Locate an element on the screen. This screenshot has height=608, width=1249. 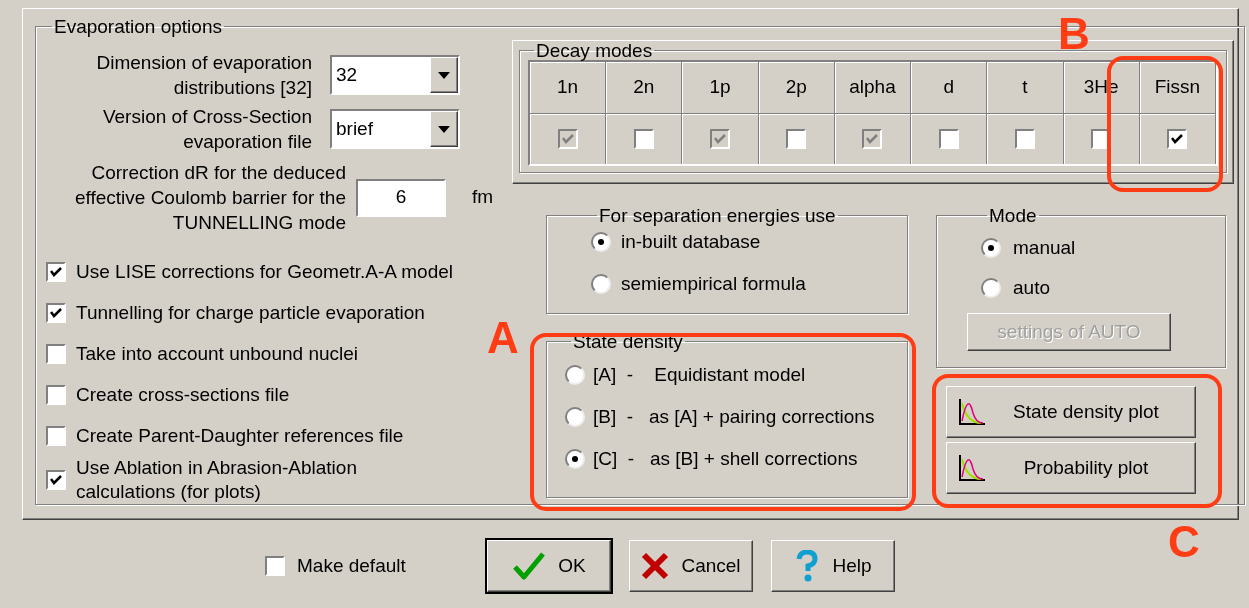
dropdown-value: brief is located at coordinates (354, 128).